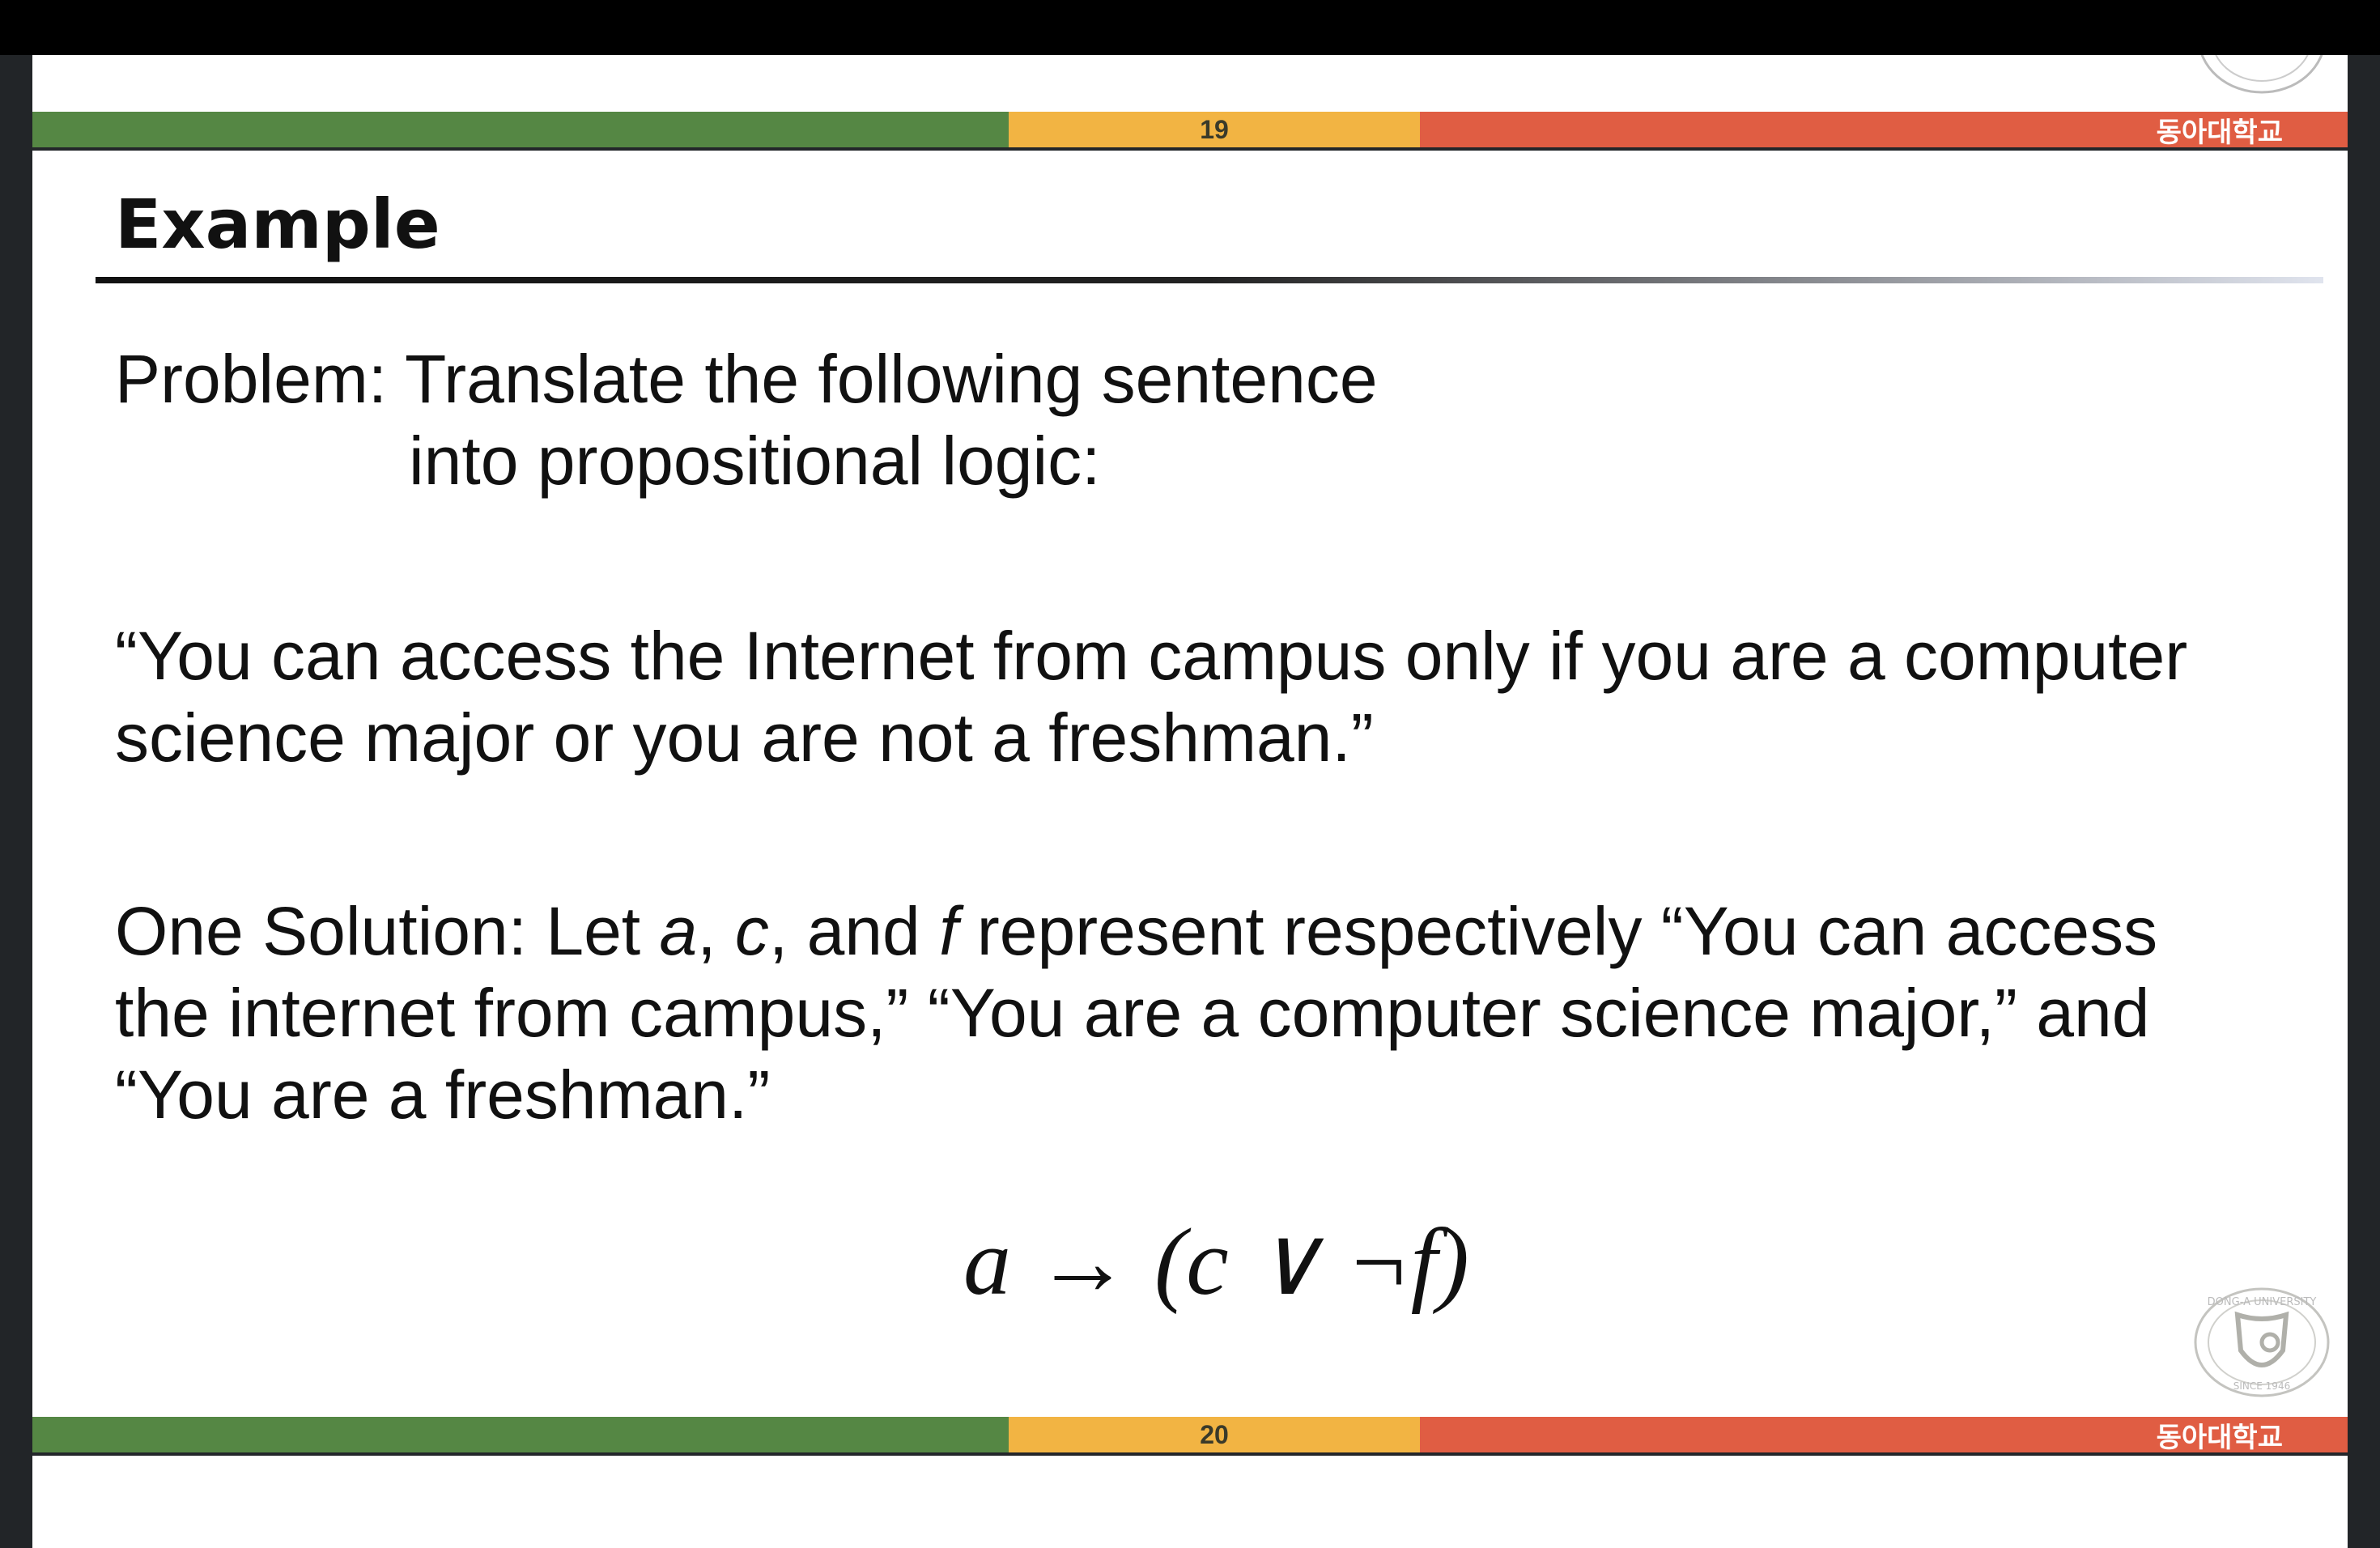  What do you see at coordinates (2261, 75) in the screenshot?
I see `university-seal-icon` at bounding box center [2261, 75].